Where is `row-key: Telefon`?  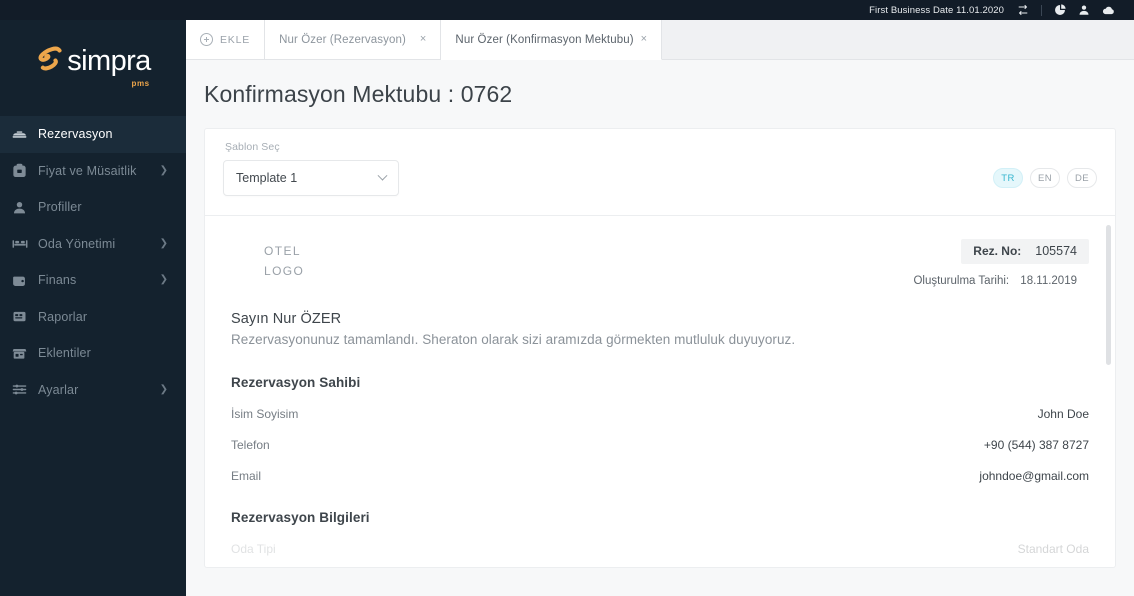
row-key: Telefon is located at coordinates (250, 445).